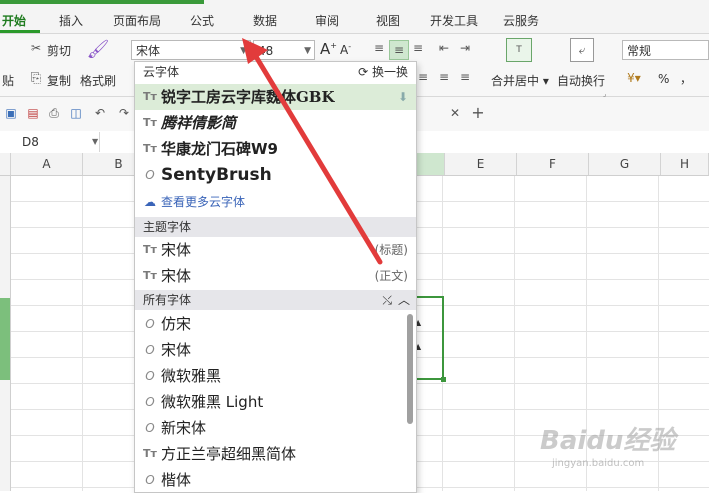  What do you see at coordinates (36, 78) in the screenshot?
I see `copy-icon: ⎘` at bounding box center [36, 78].